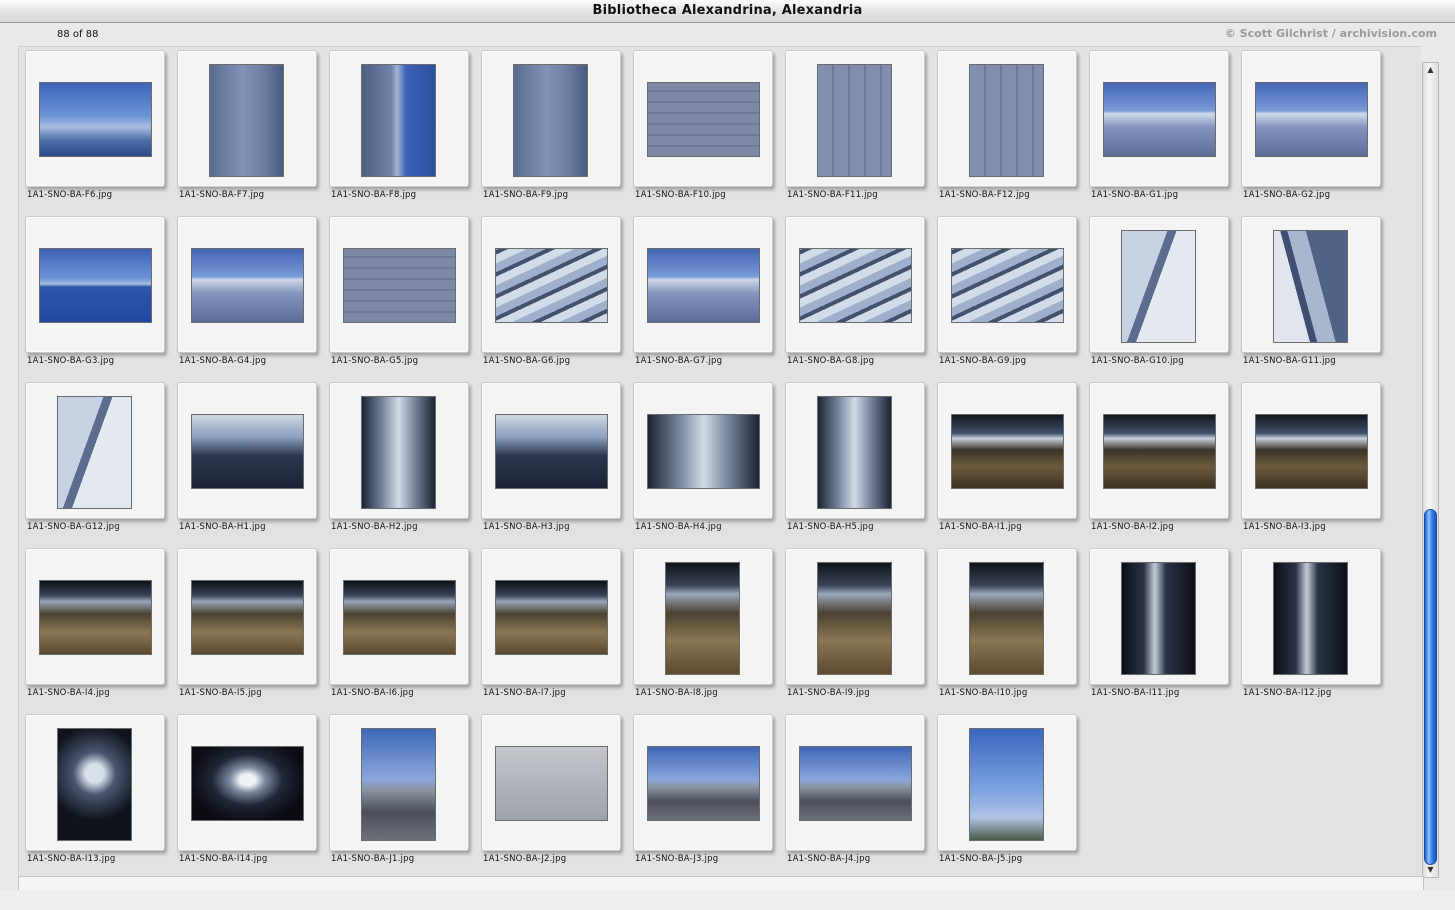 The width and height of the screenshot is (1455, 910). I want to click on thumbnail-item: 1A1-SNO-BA-J1.jpg, so click(399, 794).